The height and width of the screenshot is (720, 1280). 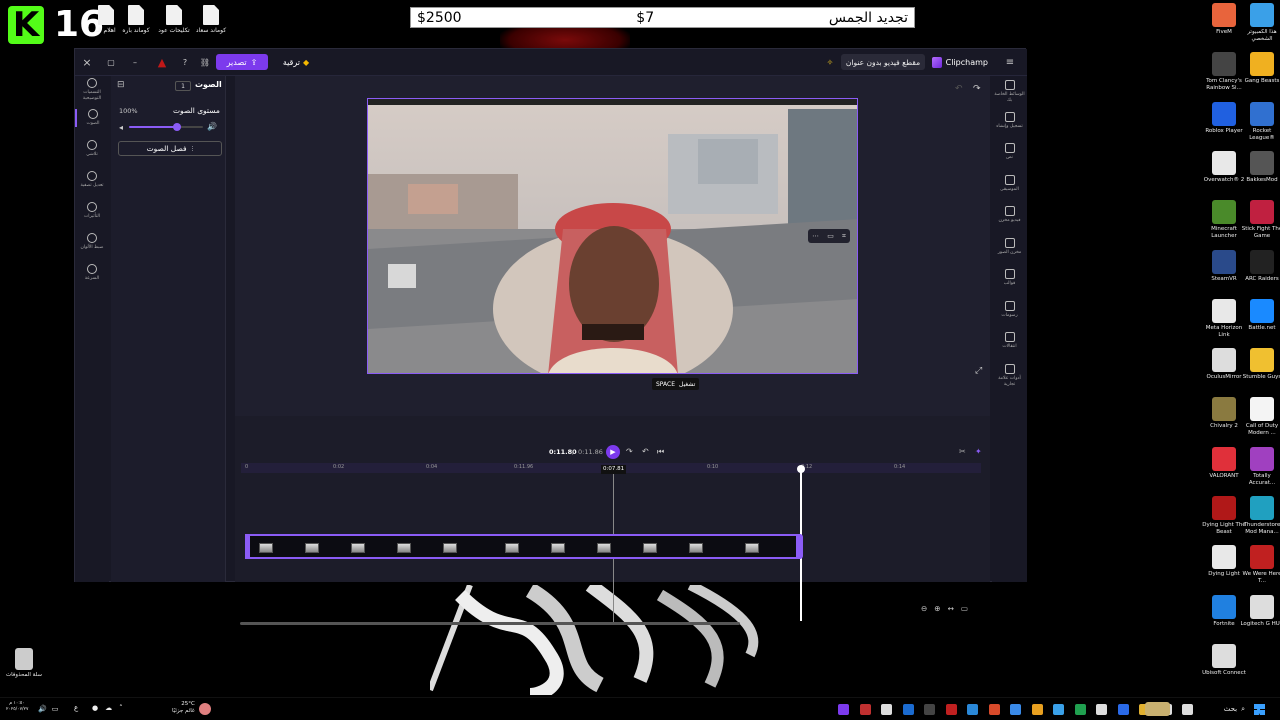 I want to click on close-icon: ×, so click(x=87, y=62).